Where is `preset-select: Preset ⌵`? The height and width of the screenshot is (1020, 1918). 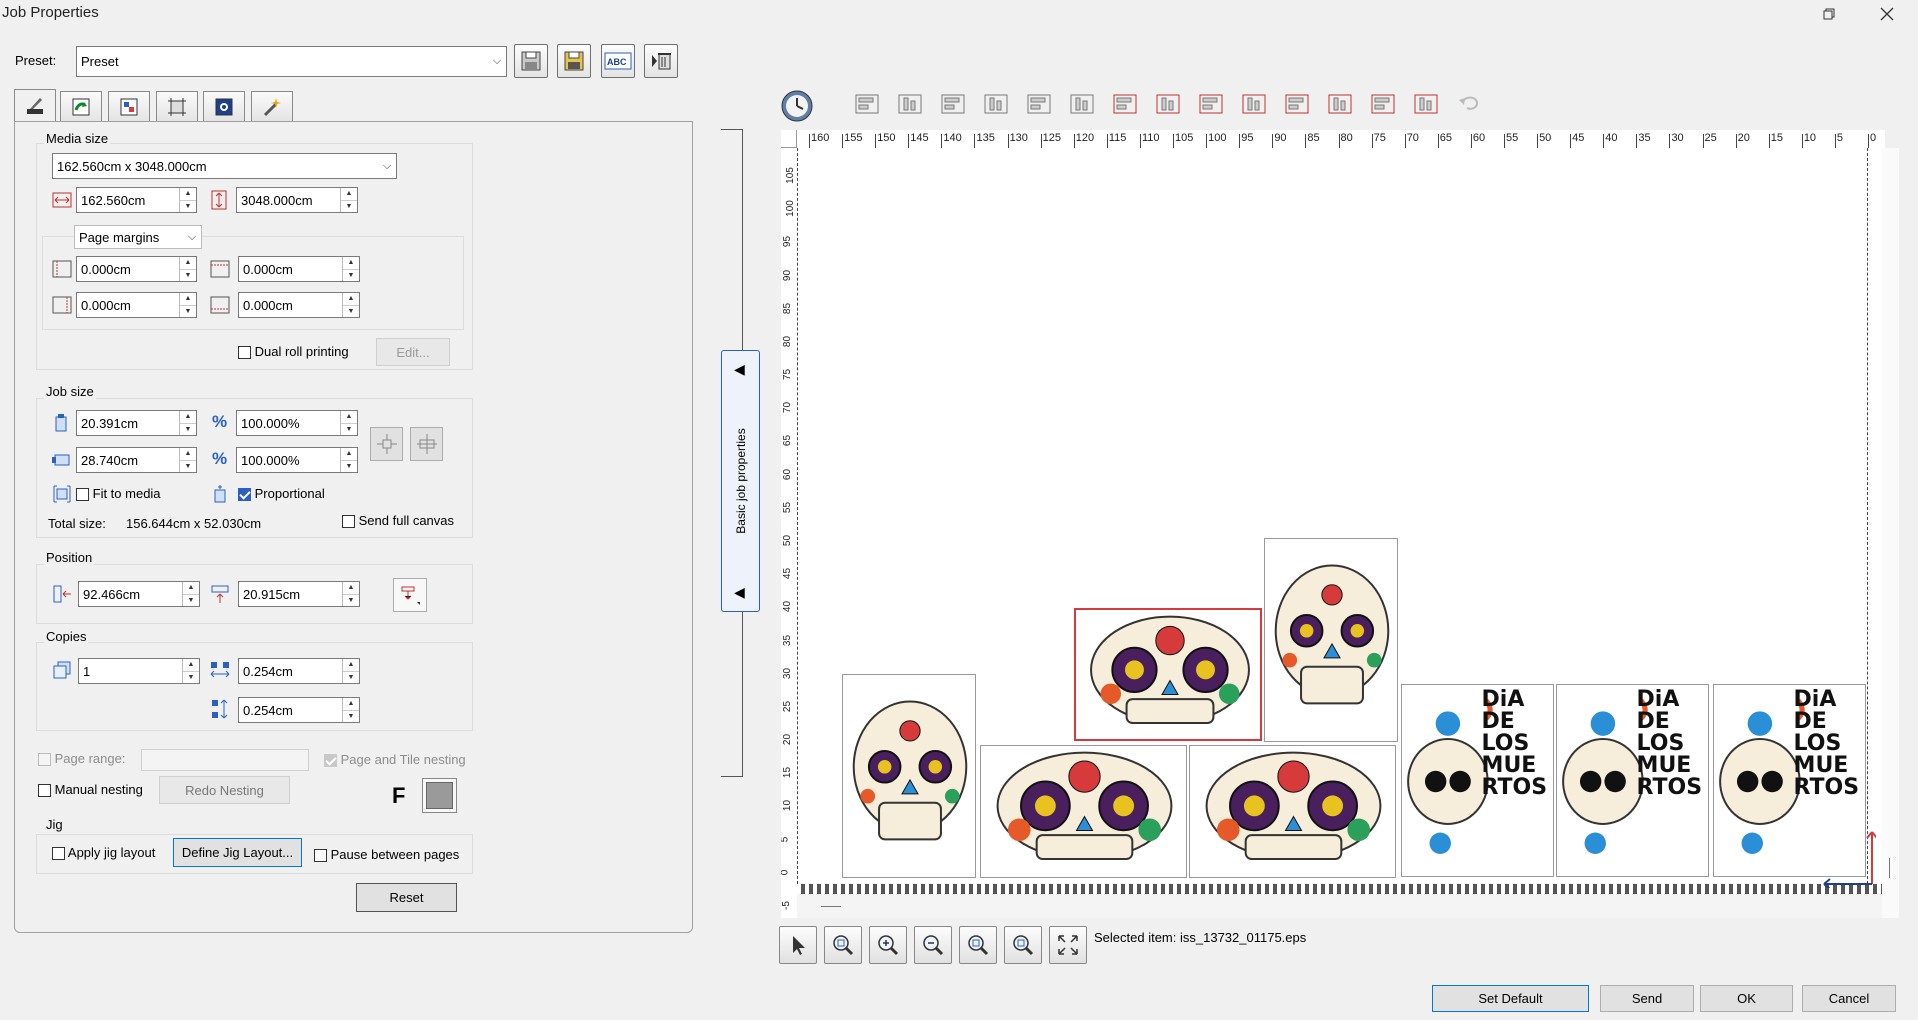
preset-select: Preset ⌵ is located at coordinates (291, 61).